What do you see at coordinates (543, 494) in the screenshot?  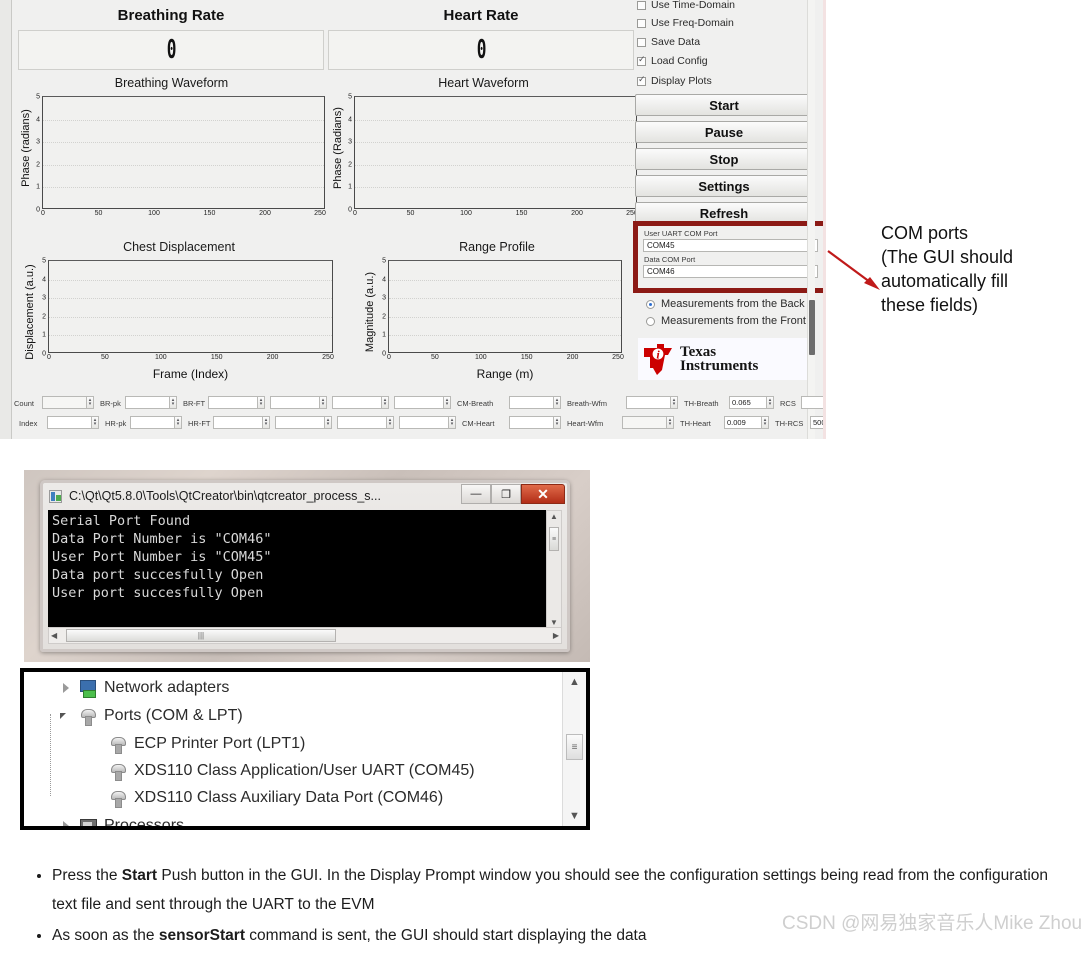 I see `close-button: ✕` at bounding box center [543, 494].